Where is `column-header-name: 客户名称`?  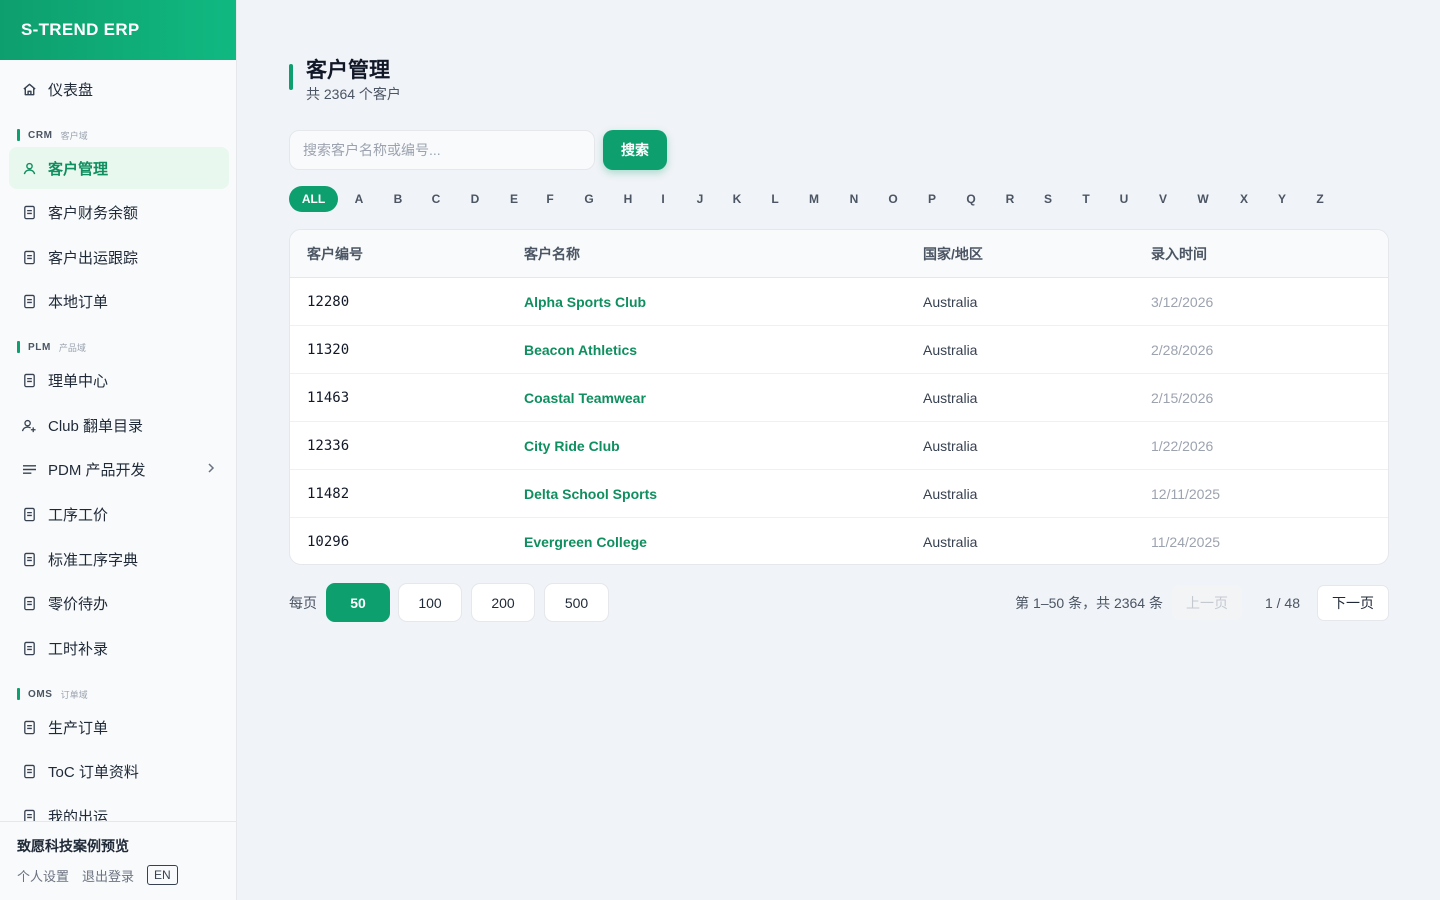 column-header-name: 客户名称 is located at coordinates (552, 253).